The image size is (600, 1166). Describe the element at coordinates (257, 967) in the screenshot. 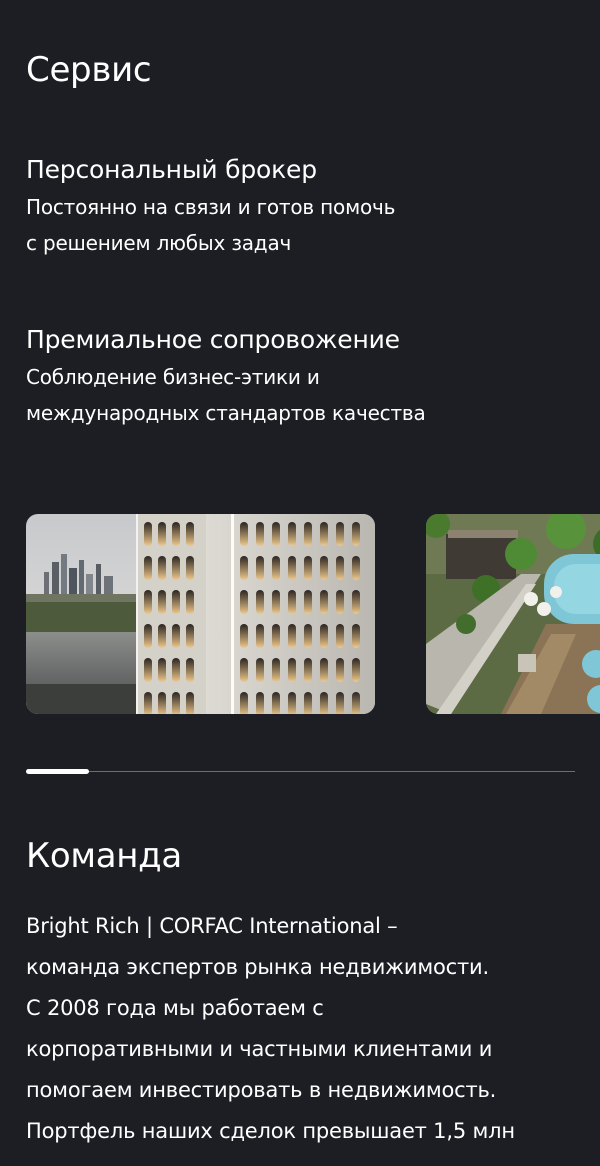

I see `team-description-line: команда экспертов рынка недвижимости.` at that location.